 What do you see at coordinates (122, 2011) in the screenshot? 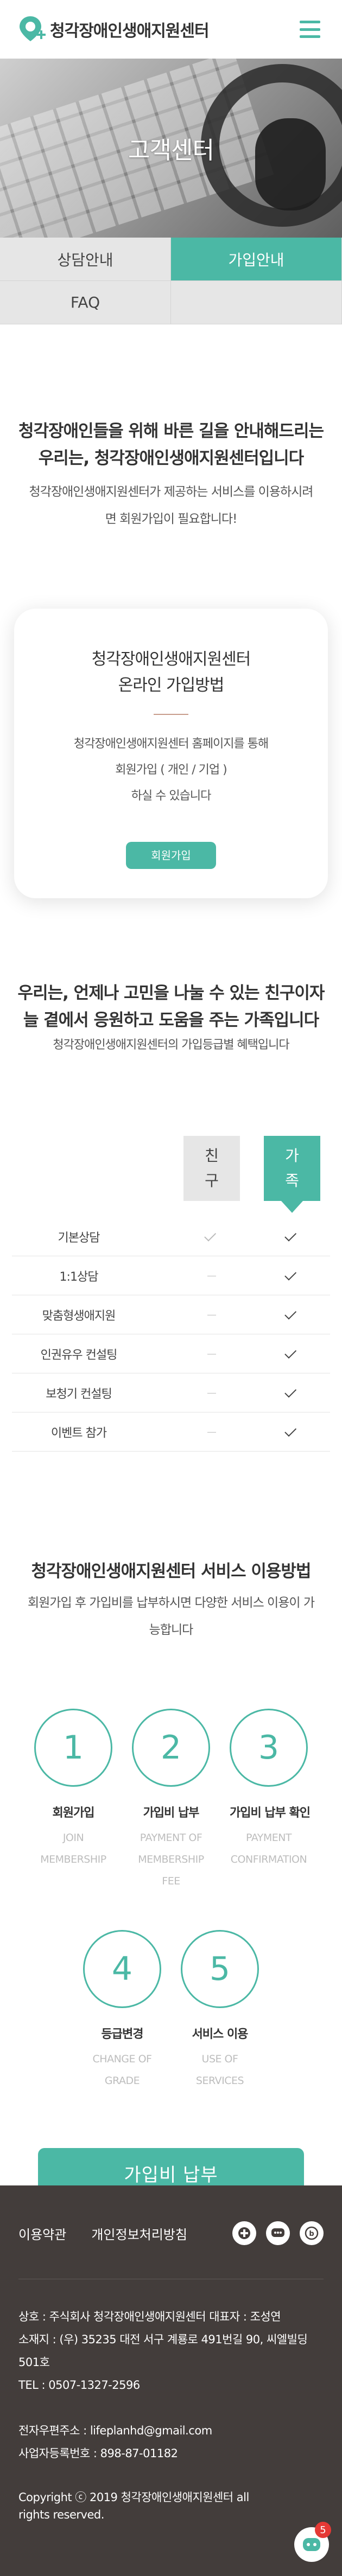
I see `step-grade-change: 4 등급변경 CHANGE OF GRADE` at bounding box center [122, 2011].